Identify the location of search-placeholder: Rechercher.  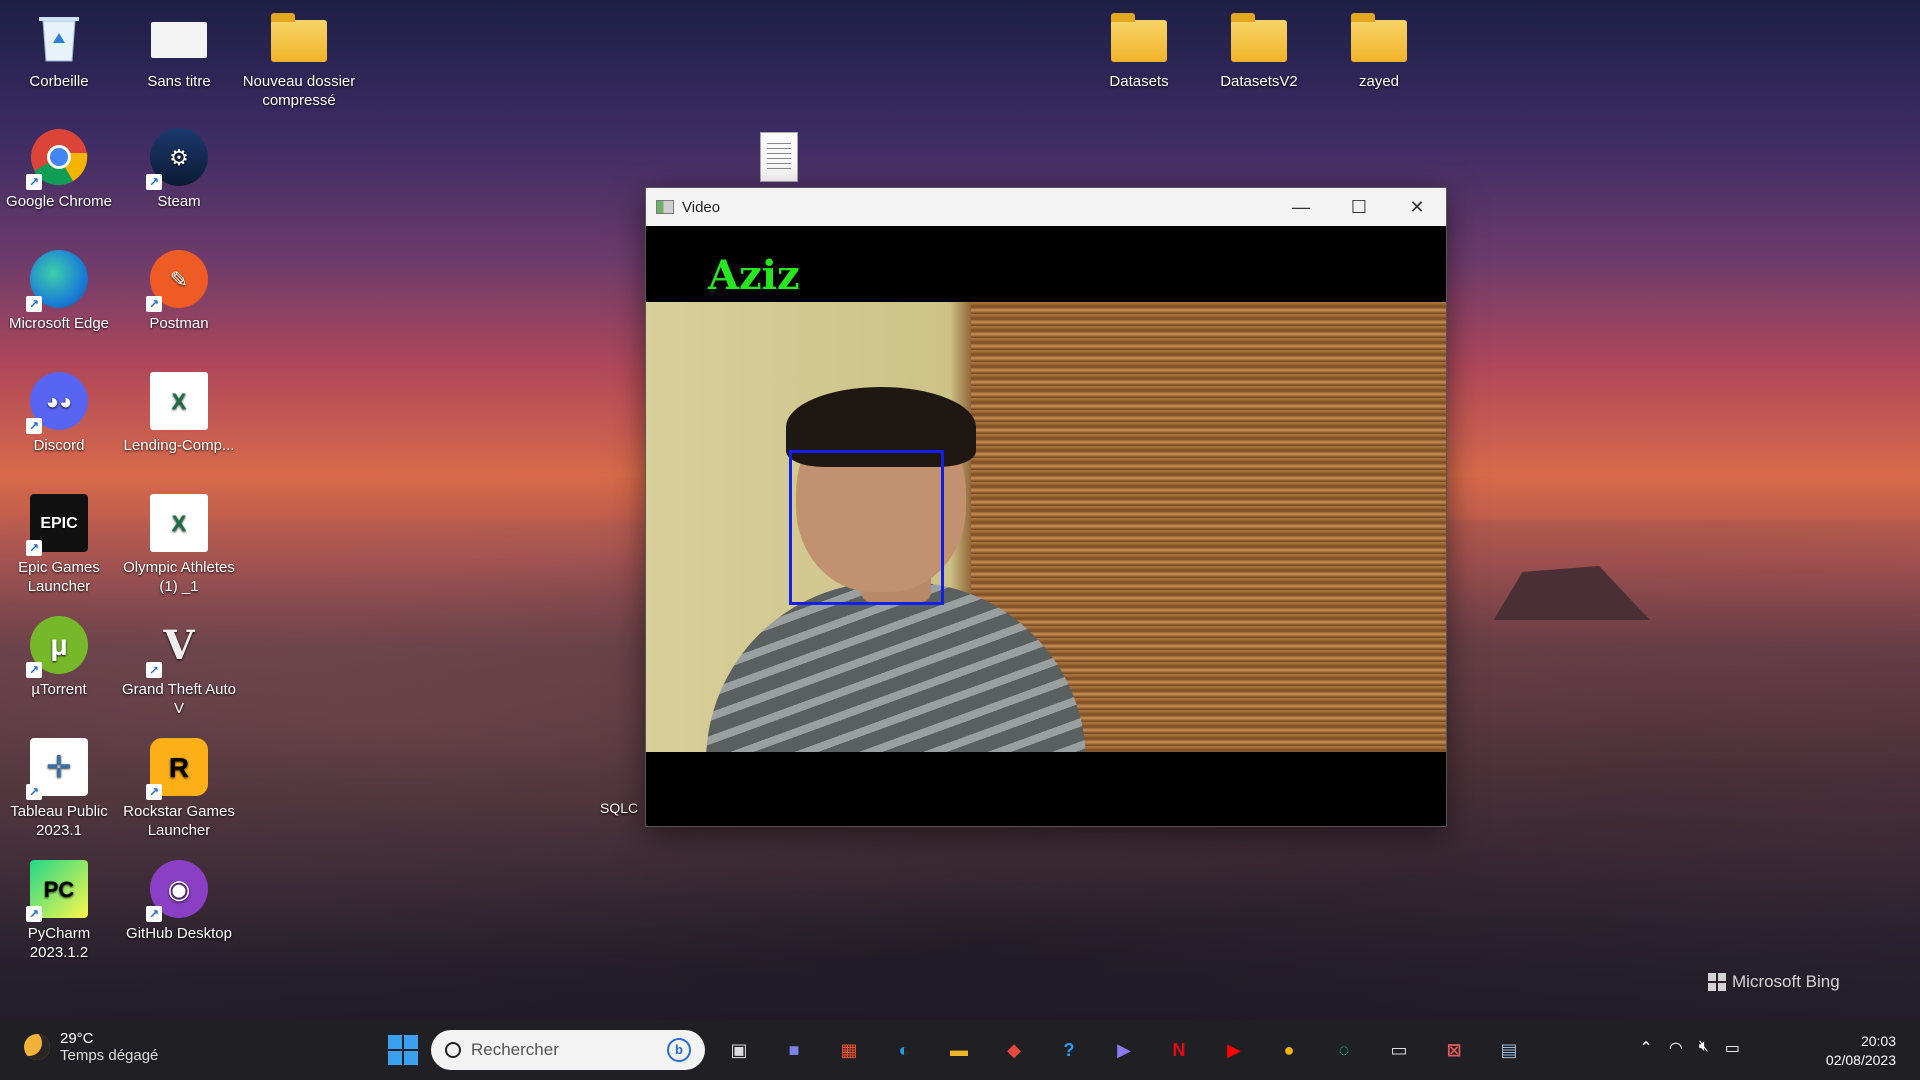
(515, 1049).